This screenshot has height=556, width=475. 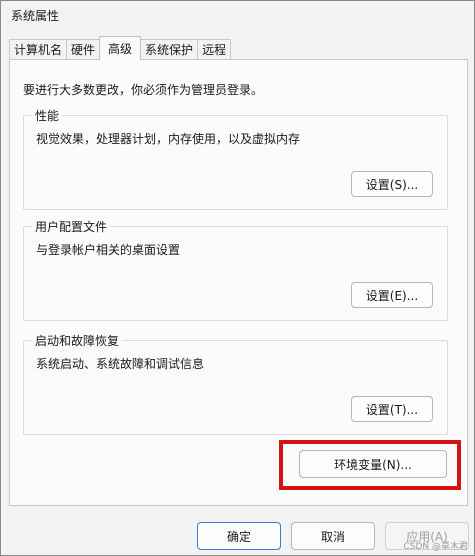 What do you see at coordinates (168, 139) in the screenshot?
I see `performance-group-desc: 视觉效果，处理器计划，内存使用，以及虚拟内存` at bounding box center [168, 139].